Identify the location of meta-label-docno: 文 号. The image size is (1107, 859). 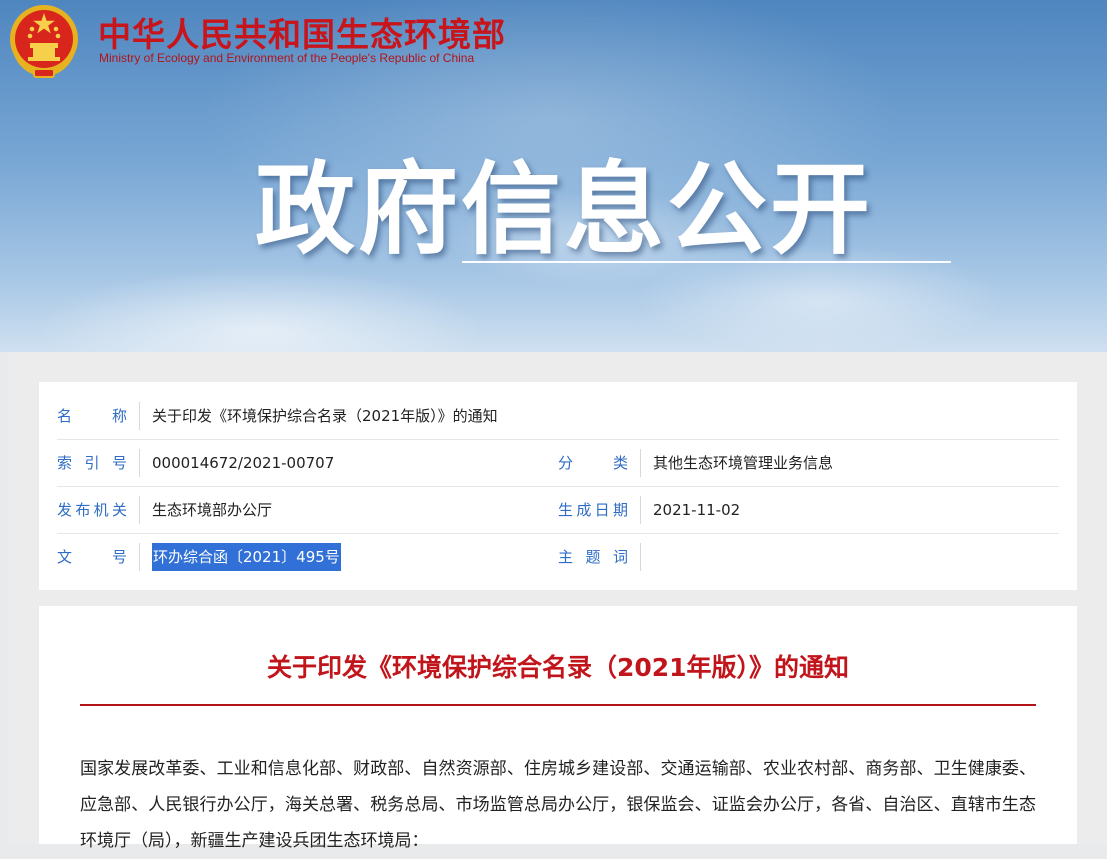
(98, 557).